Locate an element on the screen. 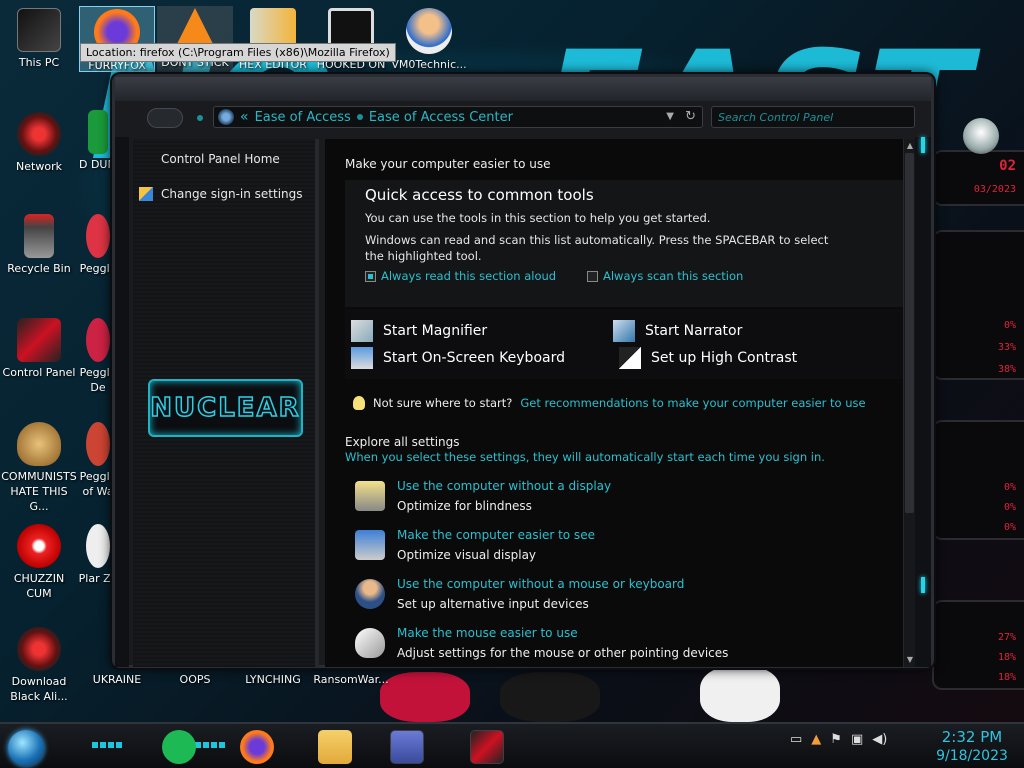 The height and width of the screenshot is (768, 1024). setting-link: Make the mouse easier to use is located at coordinates (487, 633).